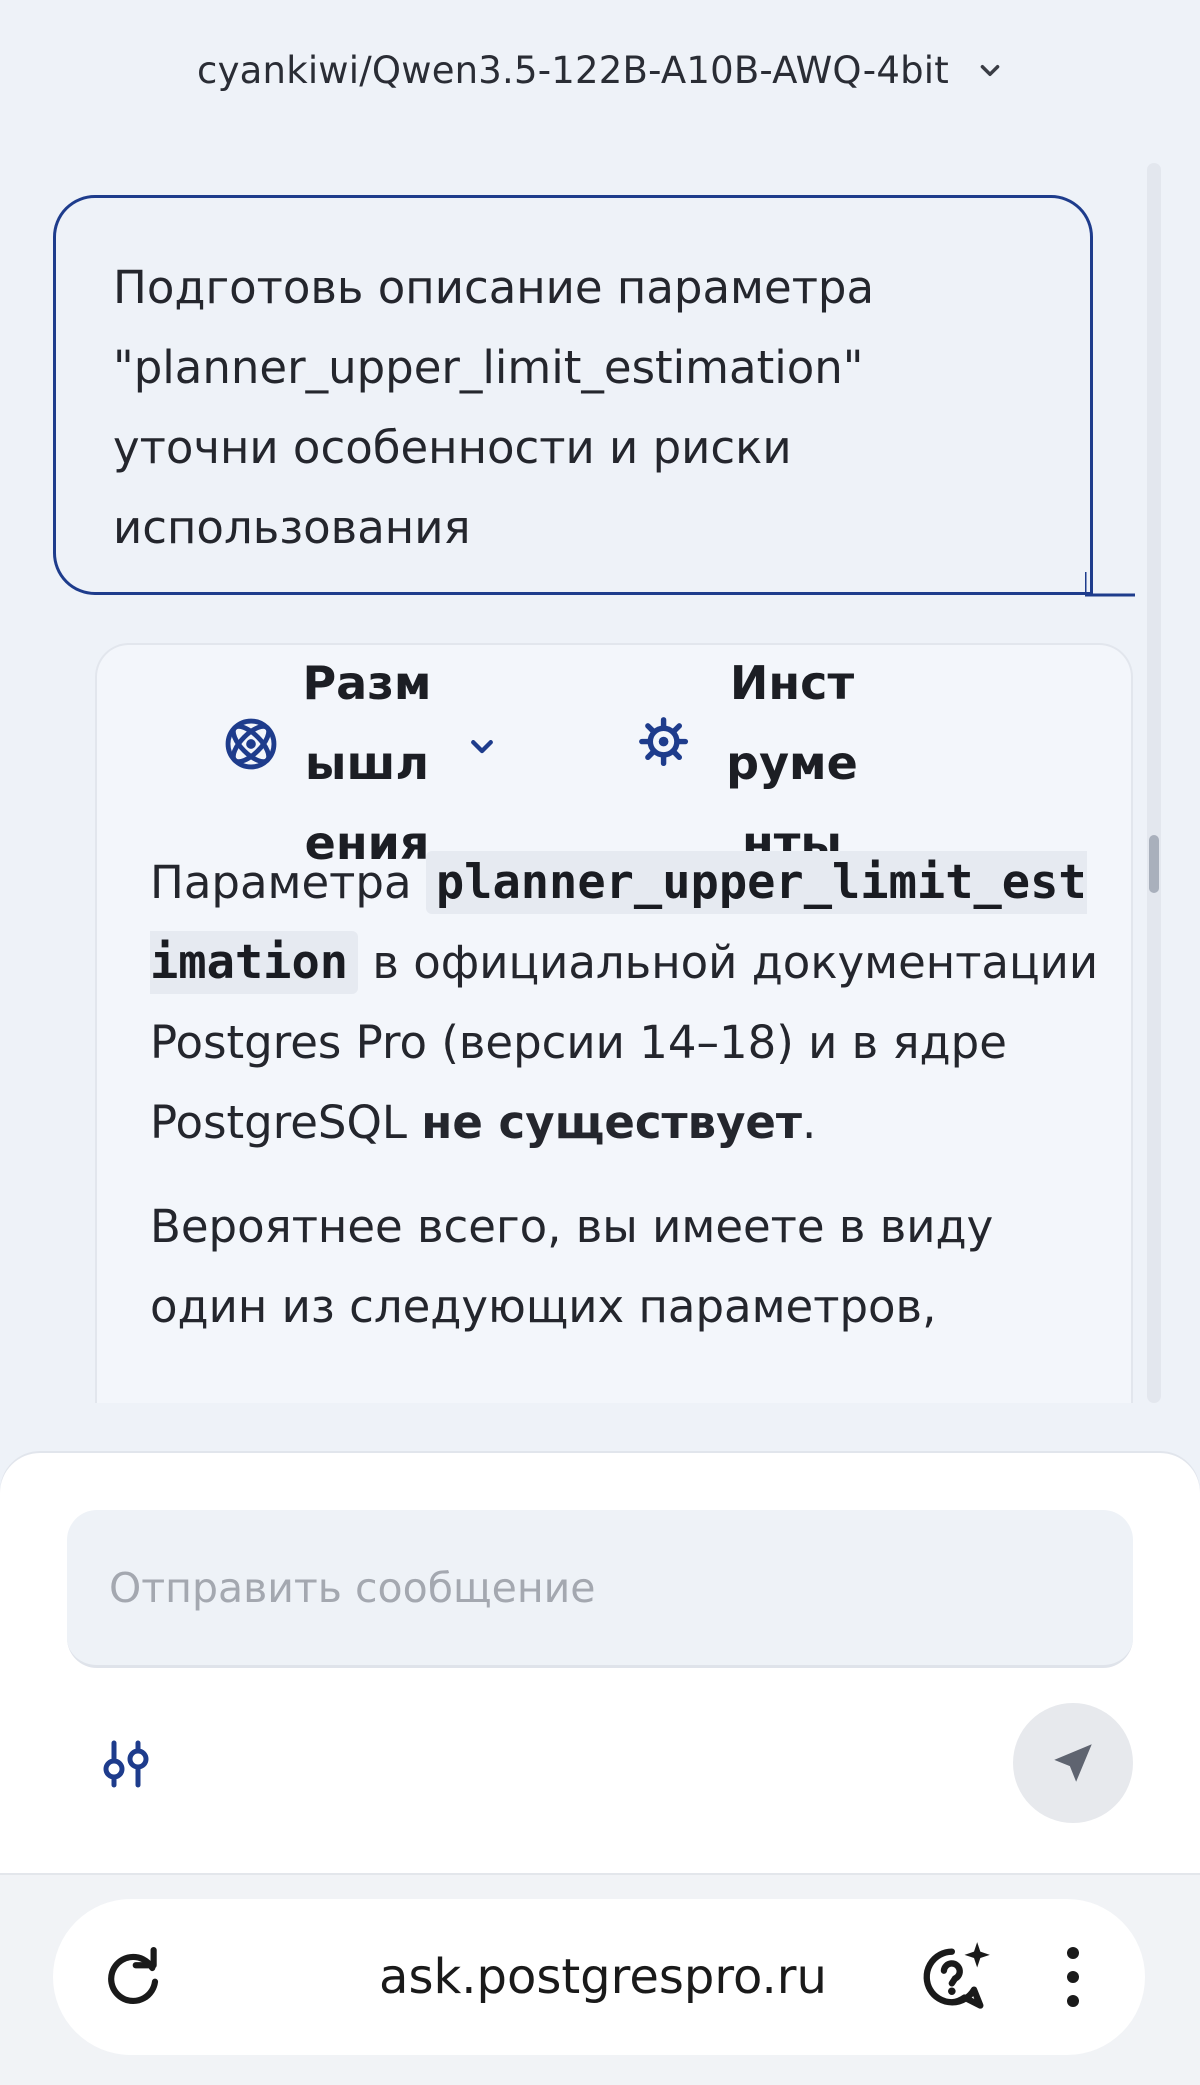  What do you see at coordinates (809, 1122) in the screenshot?
I see `para1-suffix: .` at bounding box center [809, 1122].